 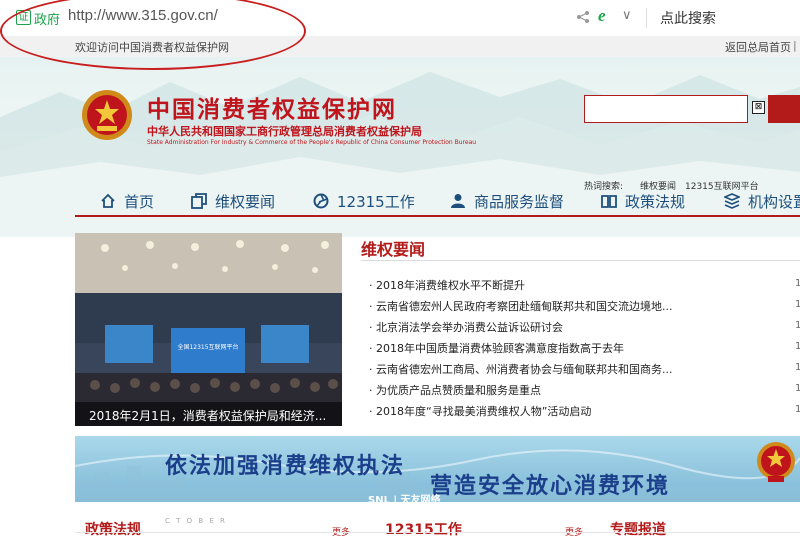 I want to click on news-item: · 为优质产品点赞质量和服务是重点, so click(x=455, y=390).